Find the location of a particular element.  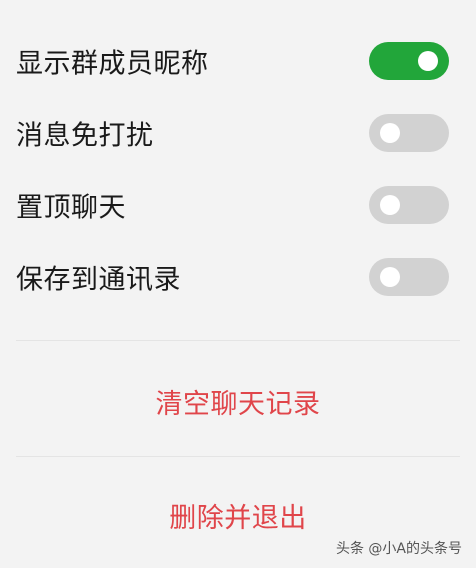

setting-row-pin-chat: 置顶聊天 is located at coordinates (238, 205).